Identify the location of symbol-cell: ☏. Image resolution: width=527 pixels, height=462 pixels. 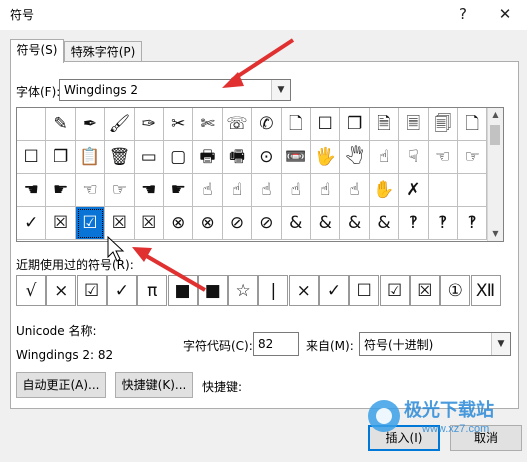
(237, 124).